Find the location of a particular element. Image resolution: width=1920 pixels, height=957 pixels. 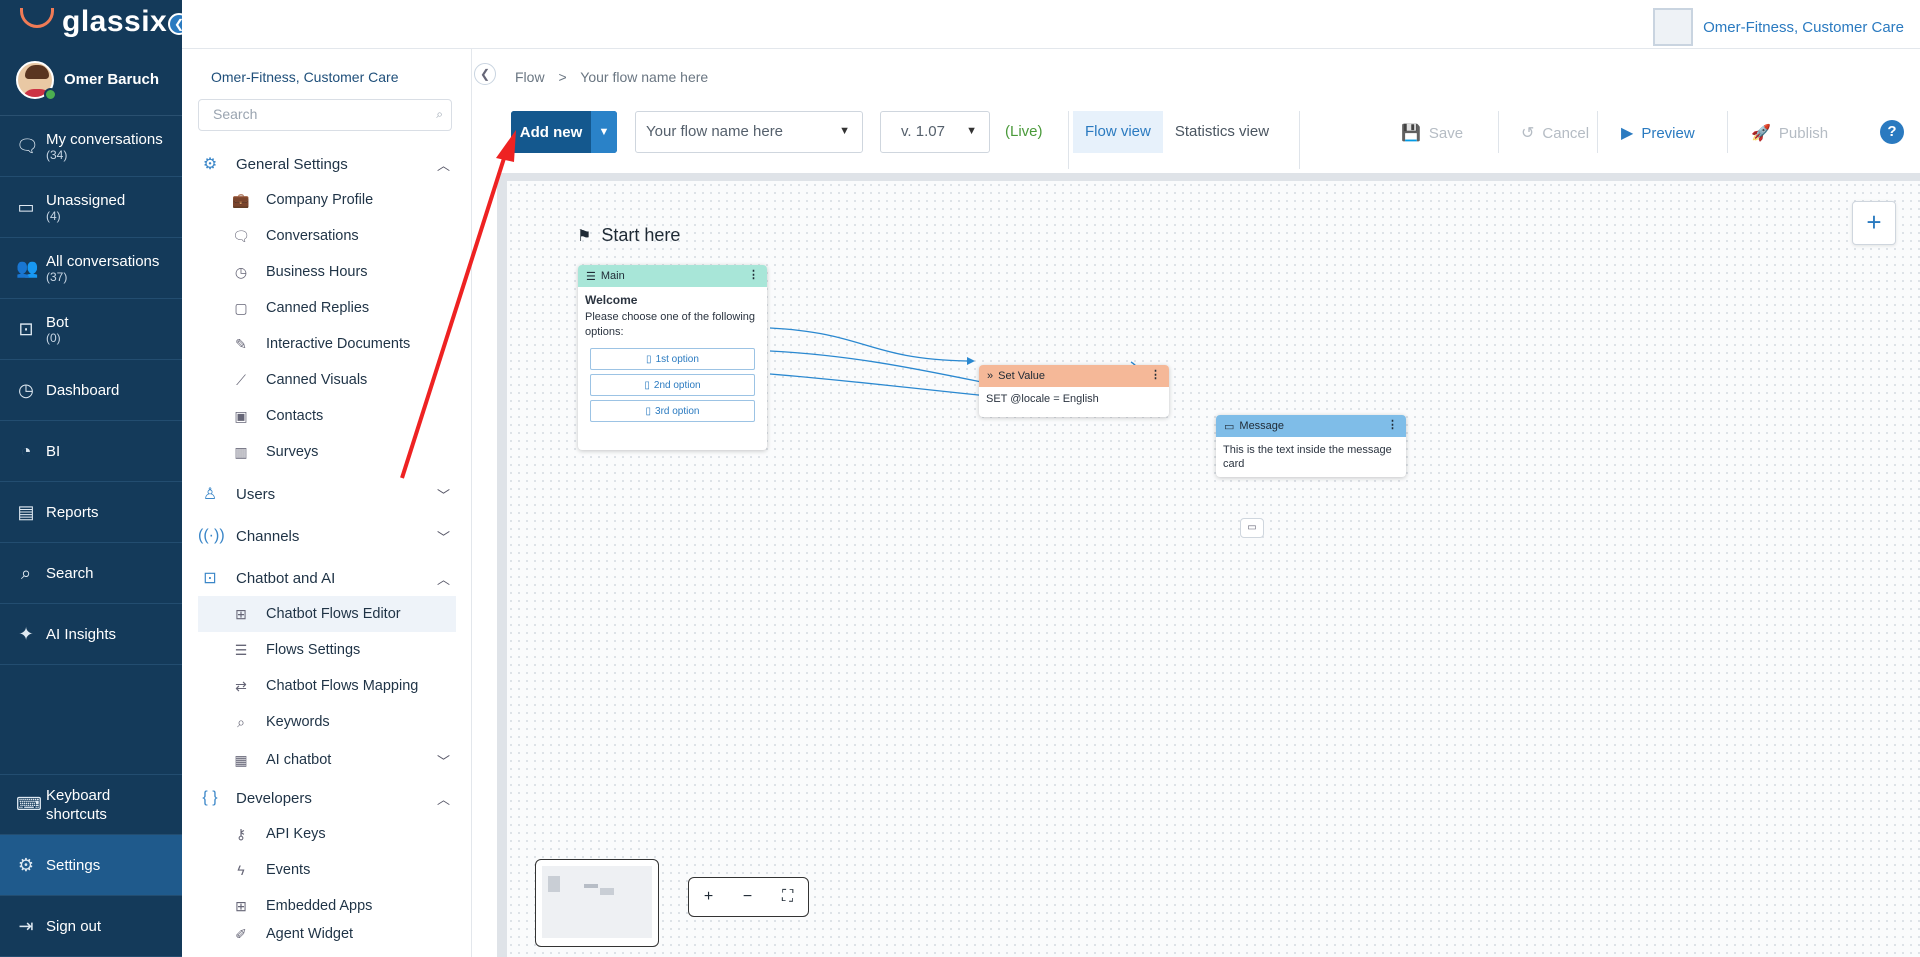

menu-flows-settings: ☰ Flows Settings is located at coordinates (327, 650).